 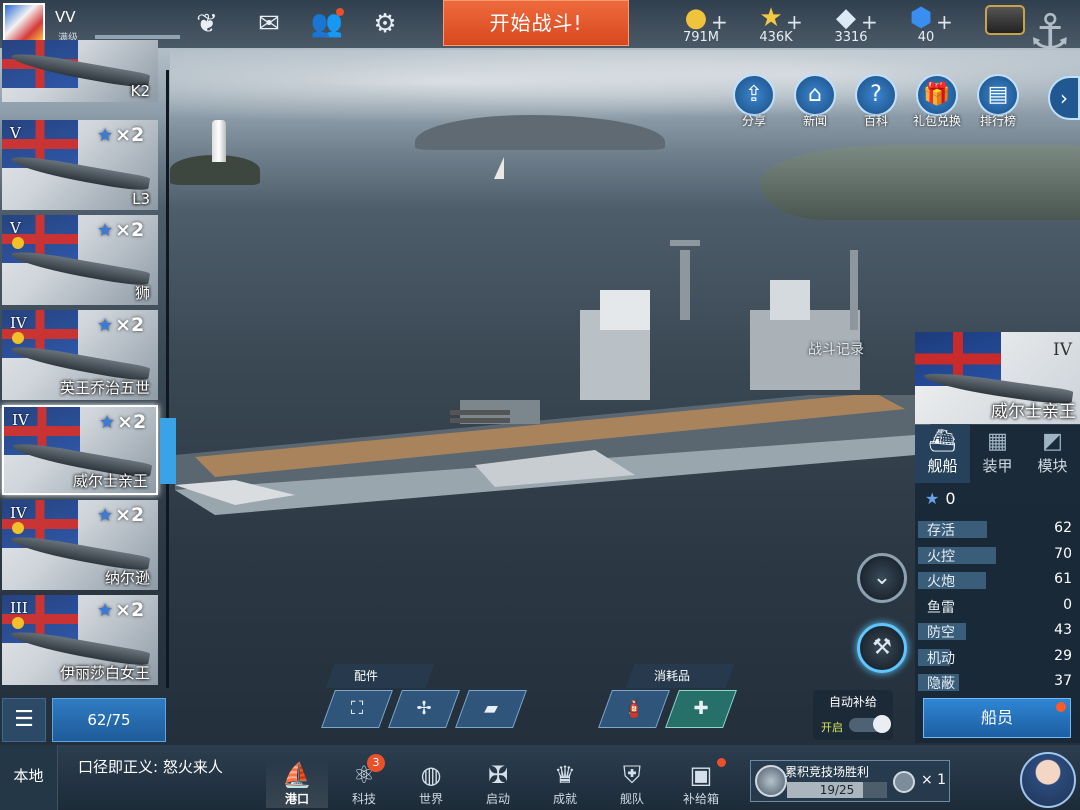 What do you see at coordinates (941, 684) in the screenshot?
I see `stat-name: 隐蔽` at bounding box center [941, 684].